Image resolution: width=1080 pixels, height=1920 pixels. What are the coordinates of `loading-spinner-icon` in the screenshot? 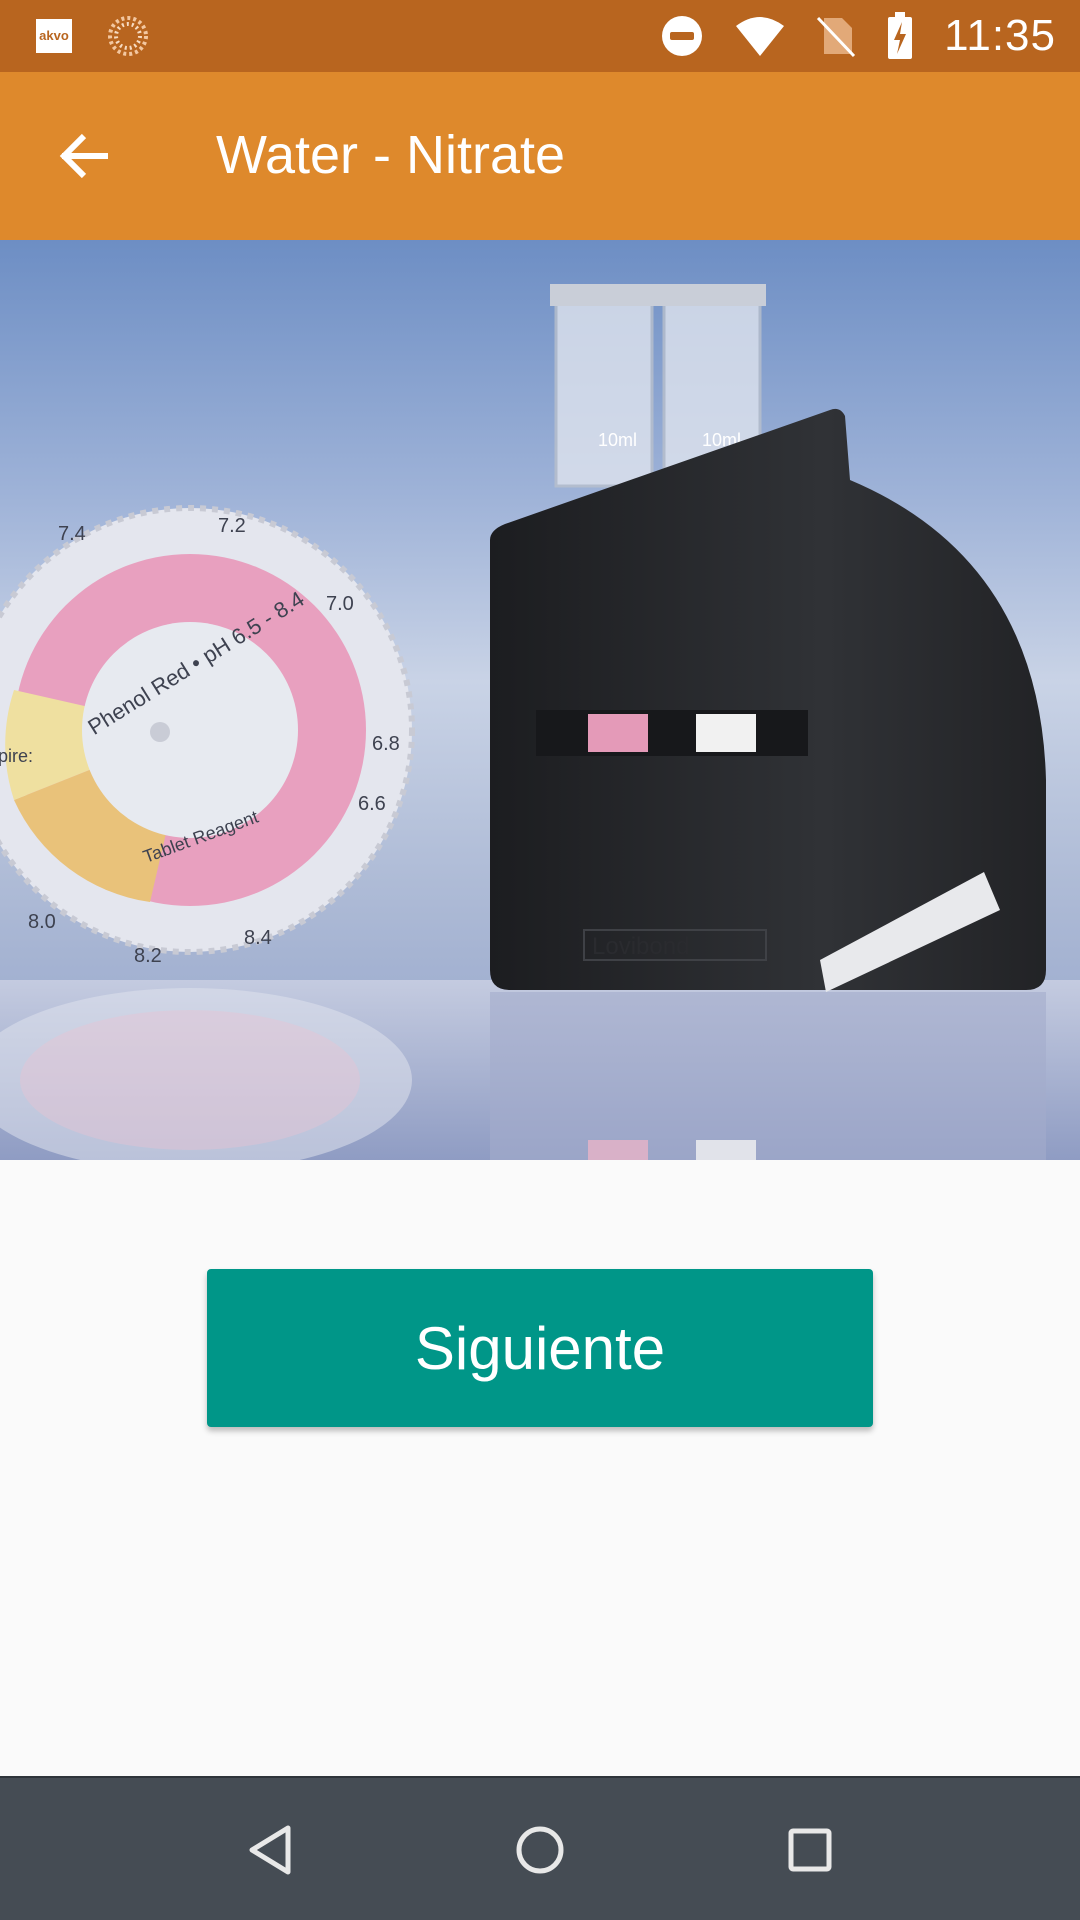 It's located at (128, 36).